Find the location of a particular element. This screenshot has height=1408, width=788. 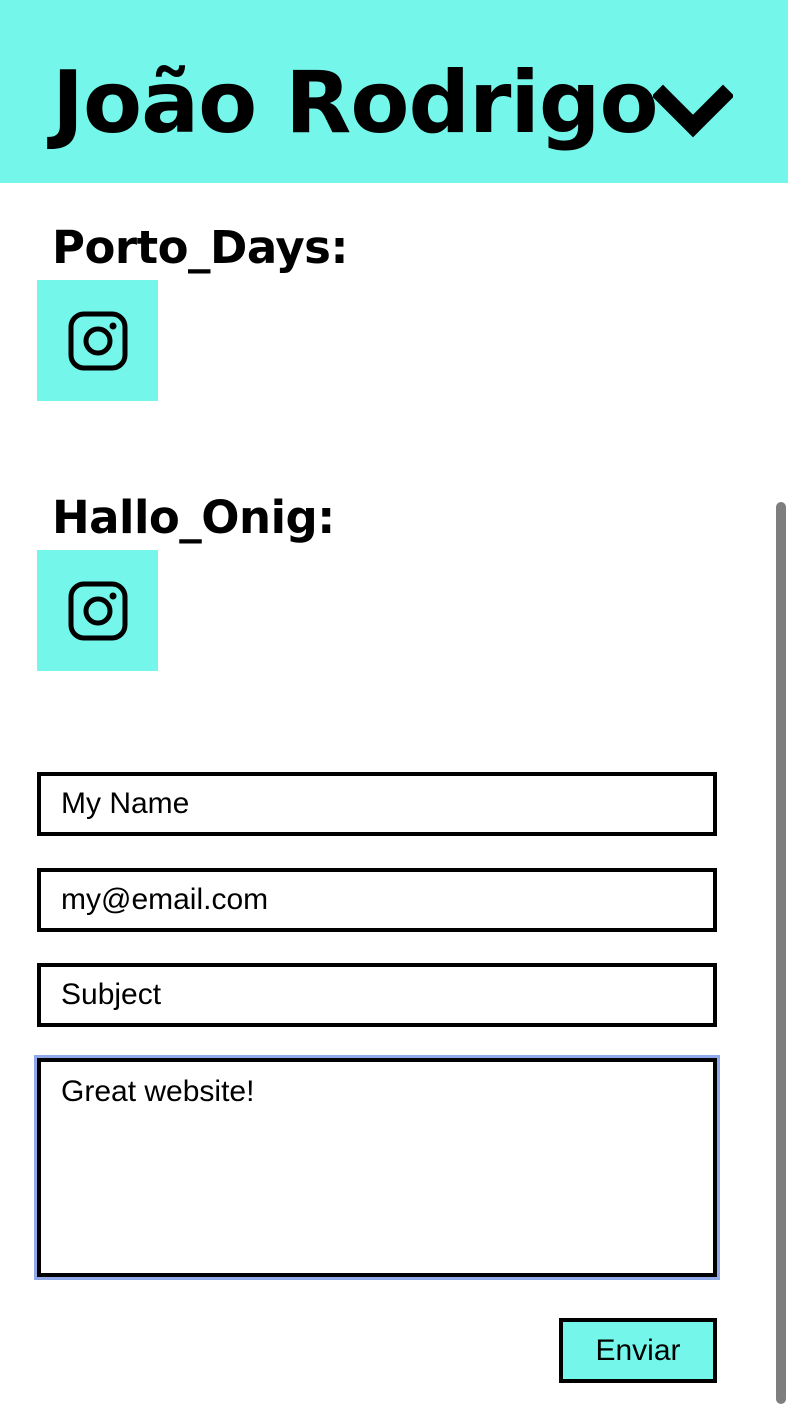

page-header: João Rodrigo is located at coordinates (394, 91).